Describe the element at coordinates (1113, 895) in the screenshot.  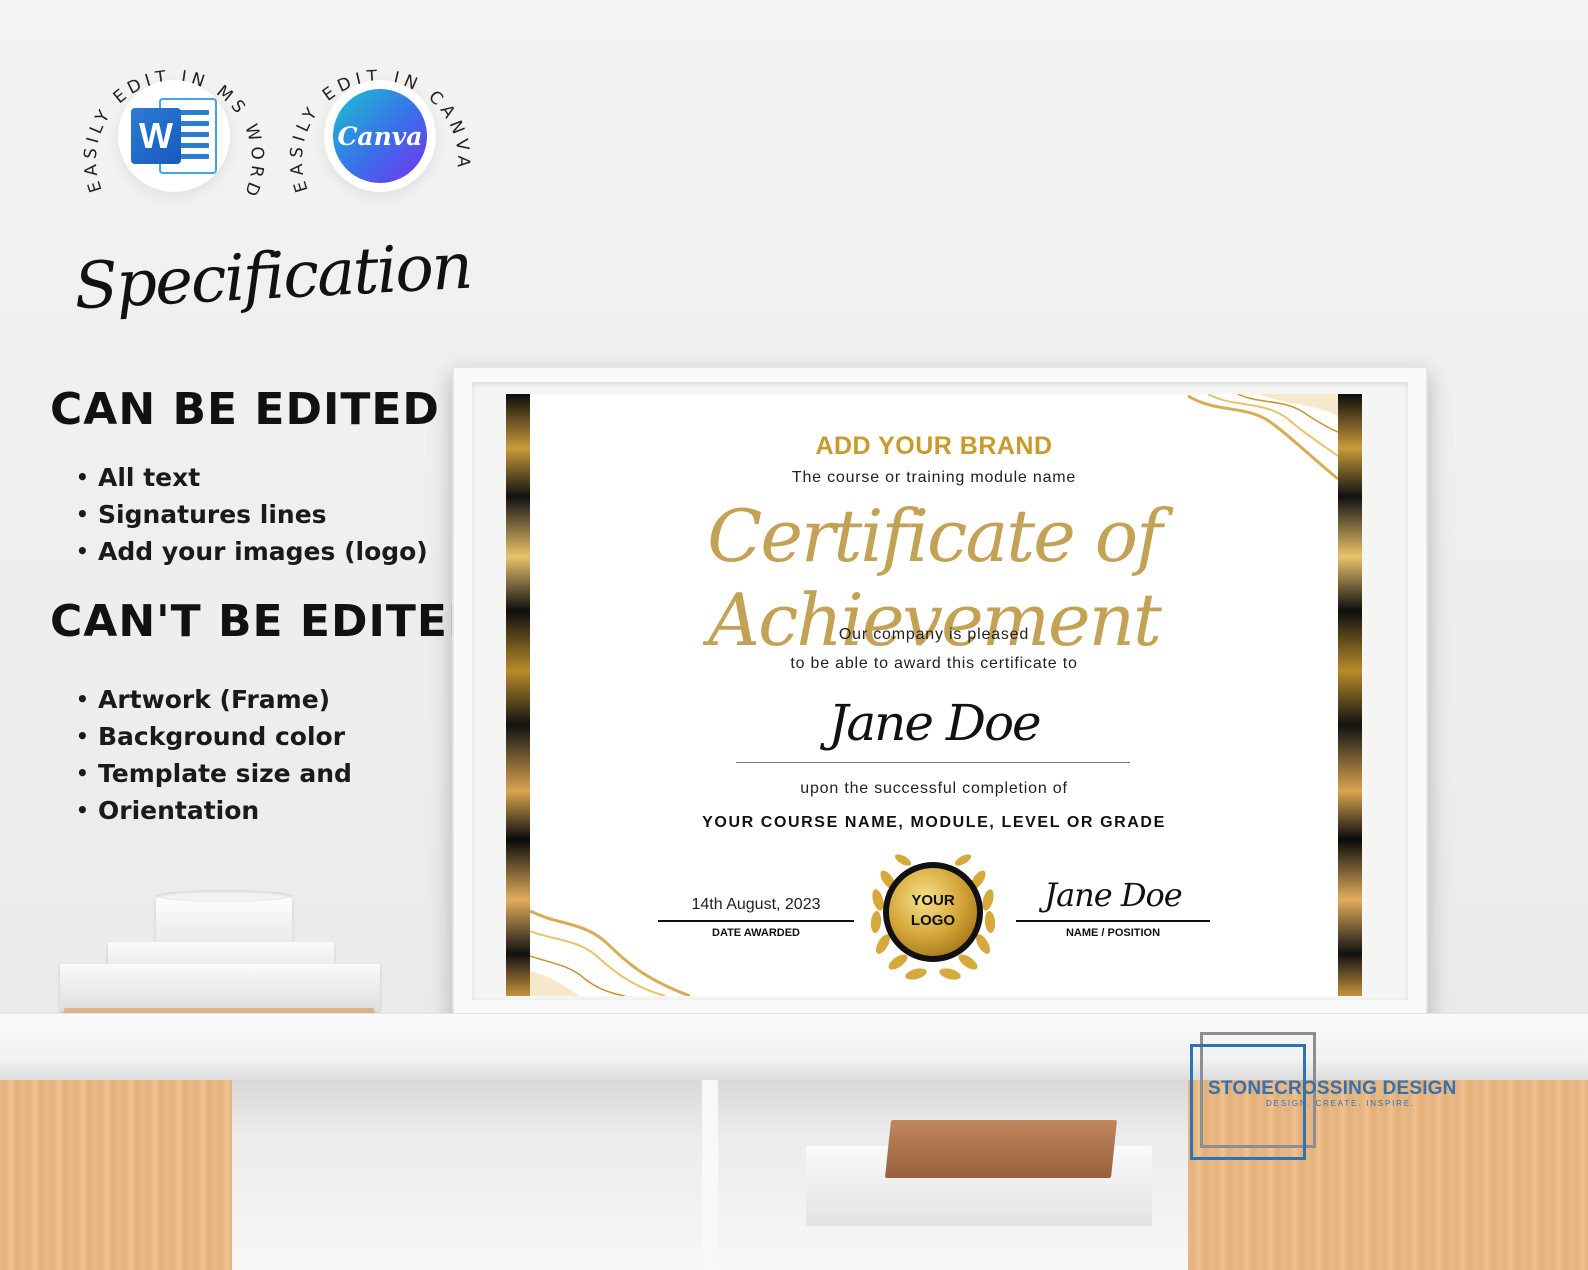
I see `signature: Jane Doe` at that location.